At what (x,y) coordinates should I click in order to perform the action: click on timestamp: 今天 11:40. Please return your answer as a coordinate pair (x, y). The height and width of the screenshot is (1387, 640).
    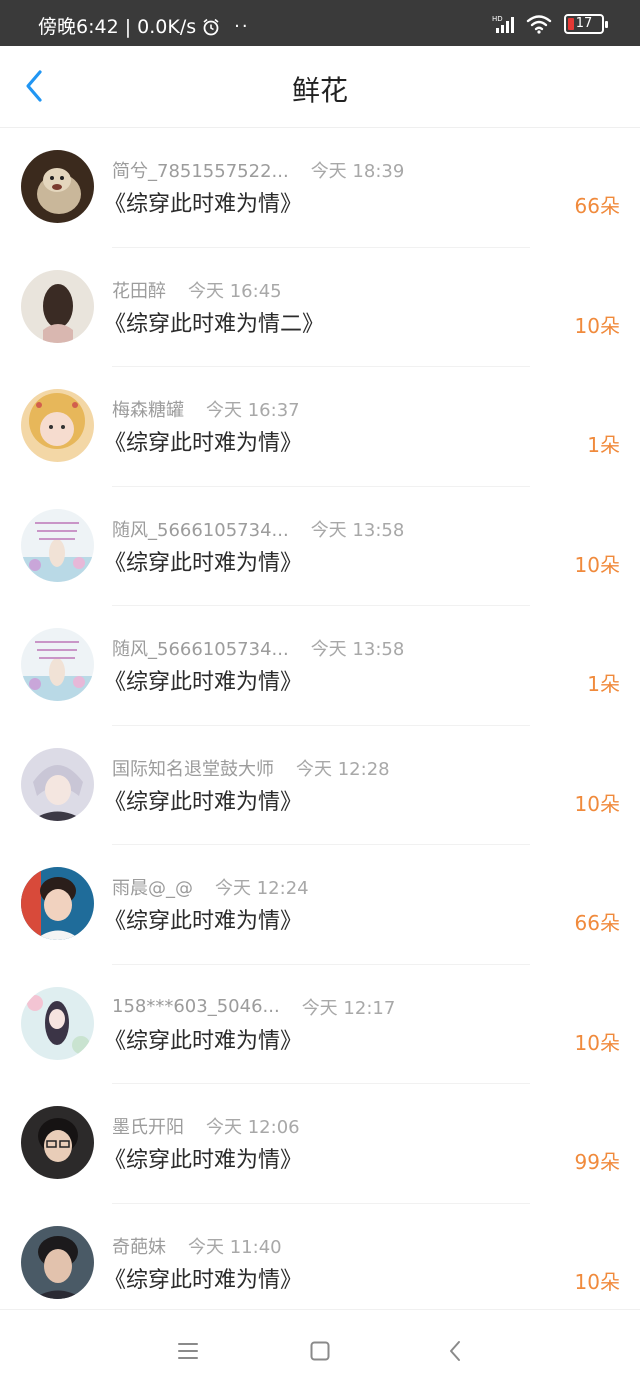
    Looking at the image, I should click on (235, 1247).